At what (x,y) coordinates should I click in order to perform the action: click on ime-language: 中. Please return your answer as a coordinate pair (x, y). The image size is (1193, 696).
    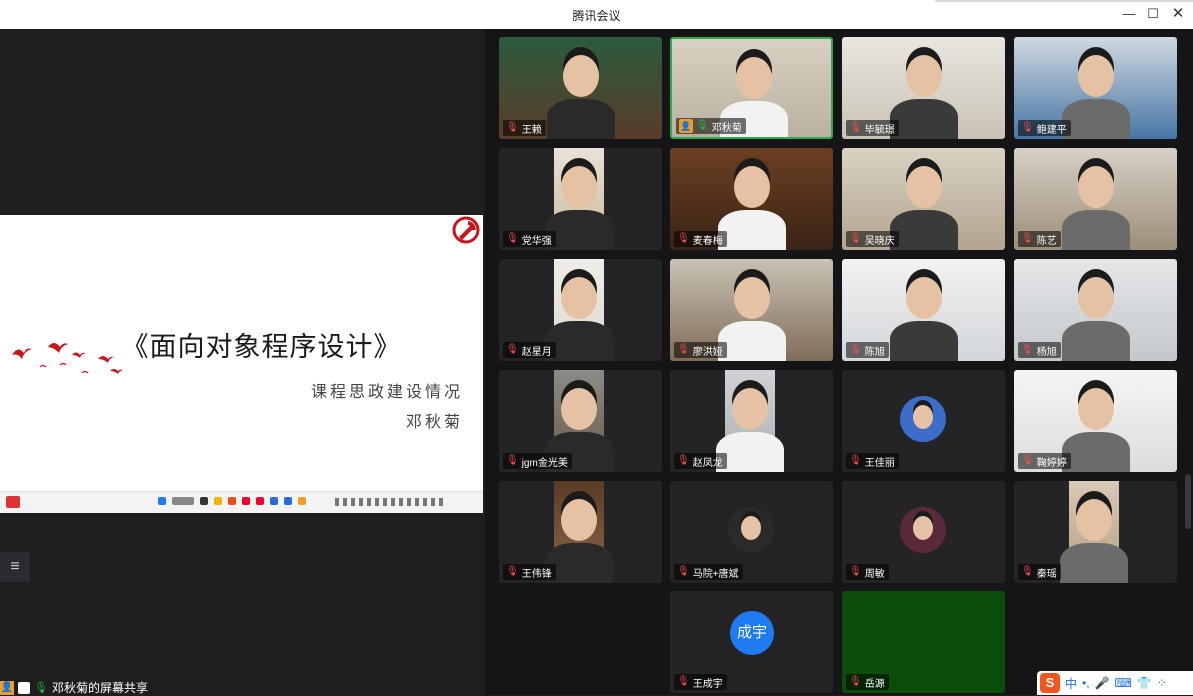
    Looking at the image, I should click on (1071, 683).